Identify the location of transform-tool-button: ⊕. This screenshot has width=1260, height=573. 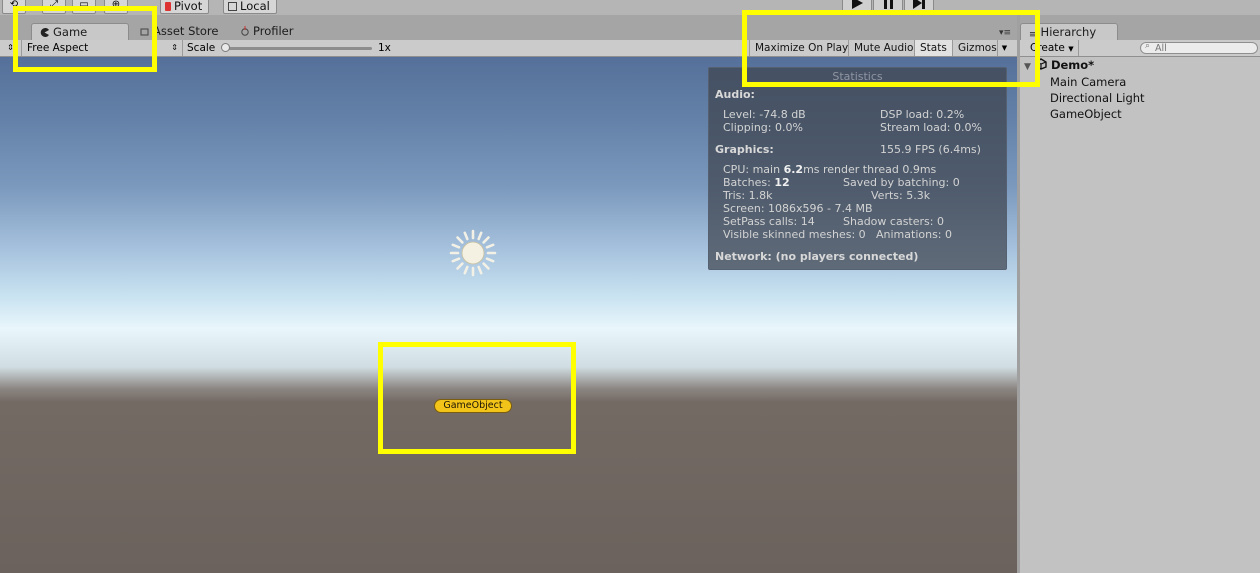
(116, 7).